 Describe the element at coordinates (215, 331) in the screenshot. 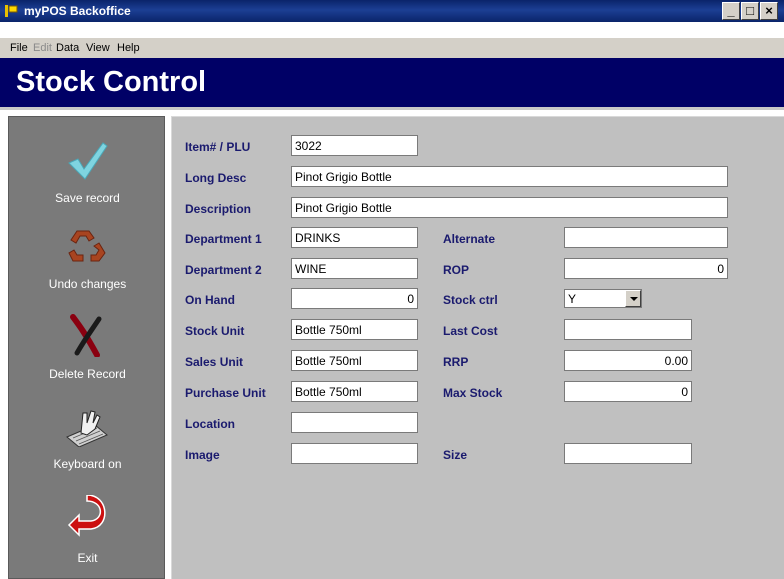

I see `stock-unit-label: Stock Unit` at that location.